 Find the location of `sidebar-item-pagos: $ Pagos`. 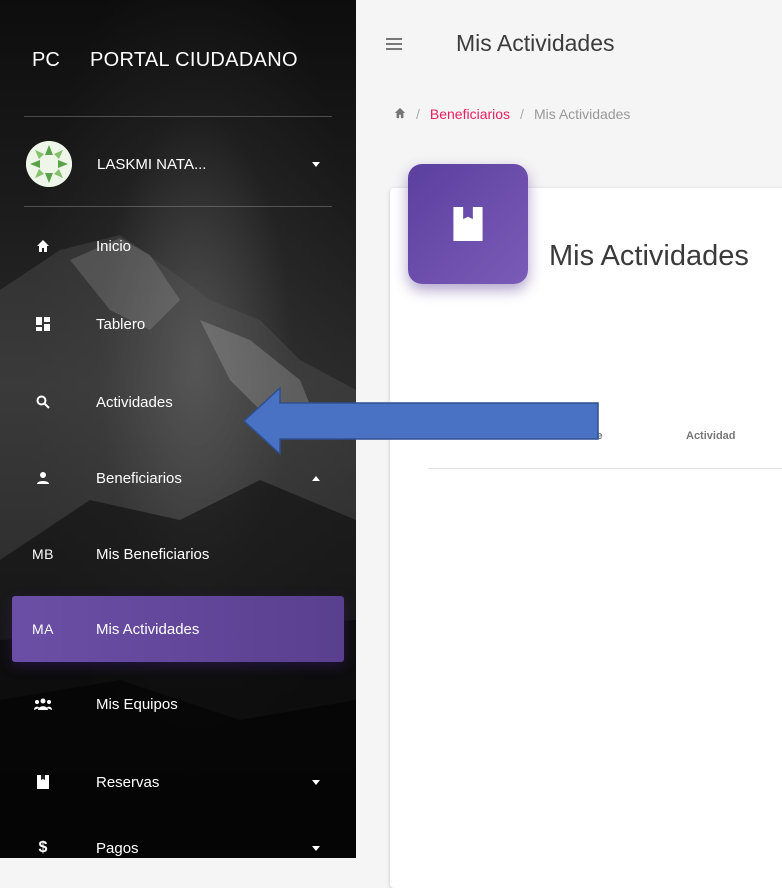

sidebar-item-pagos: $ Pagos is located at coordinates (178, 842).